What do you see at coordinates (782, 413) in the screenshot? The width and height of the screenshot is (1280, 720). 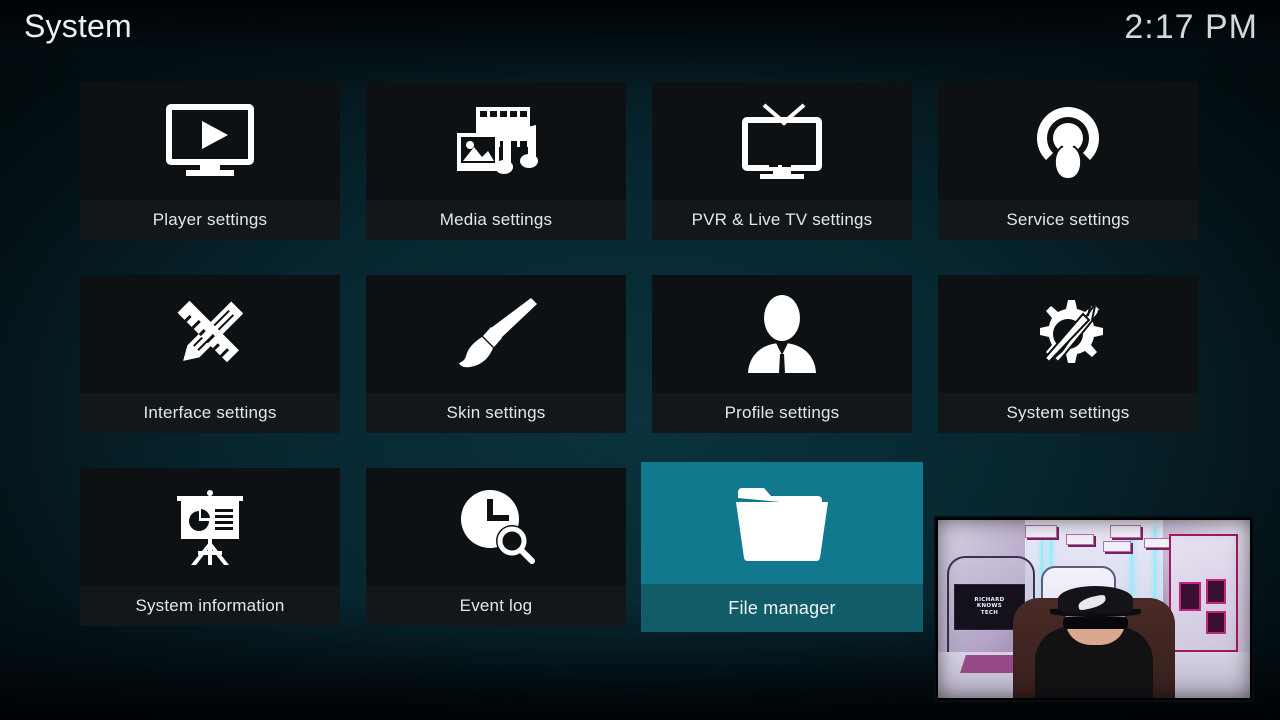 I see `tile-label: Profile settings` at bounding box center [782, 413].